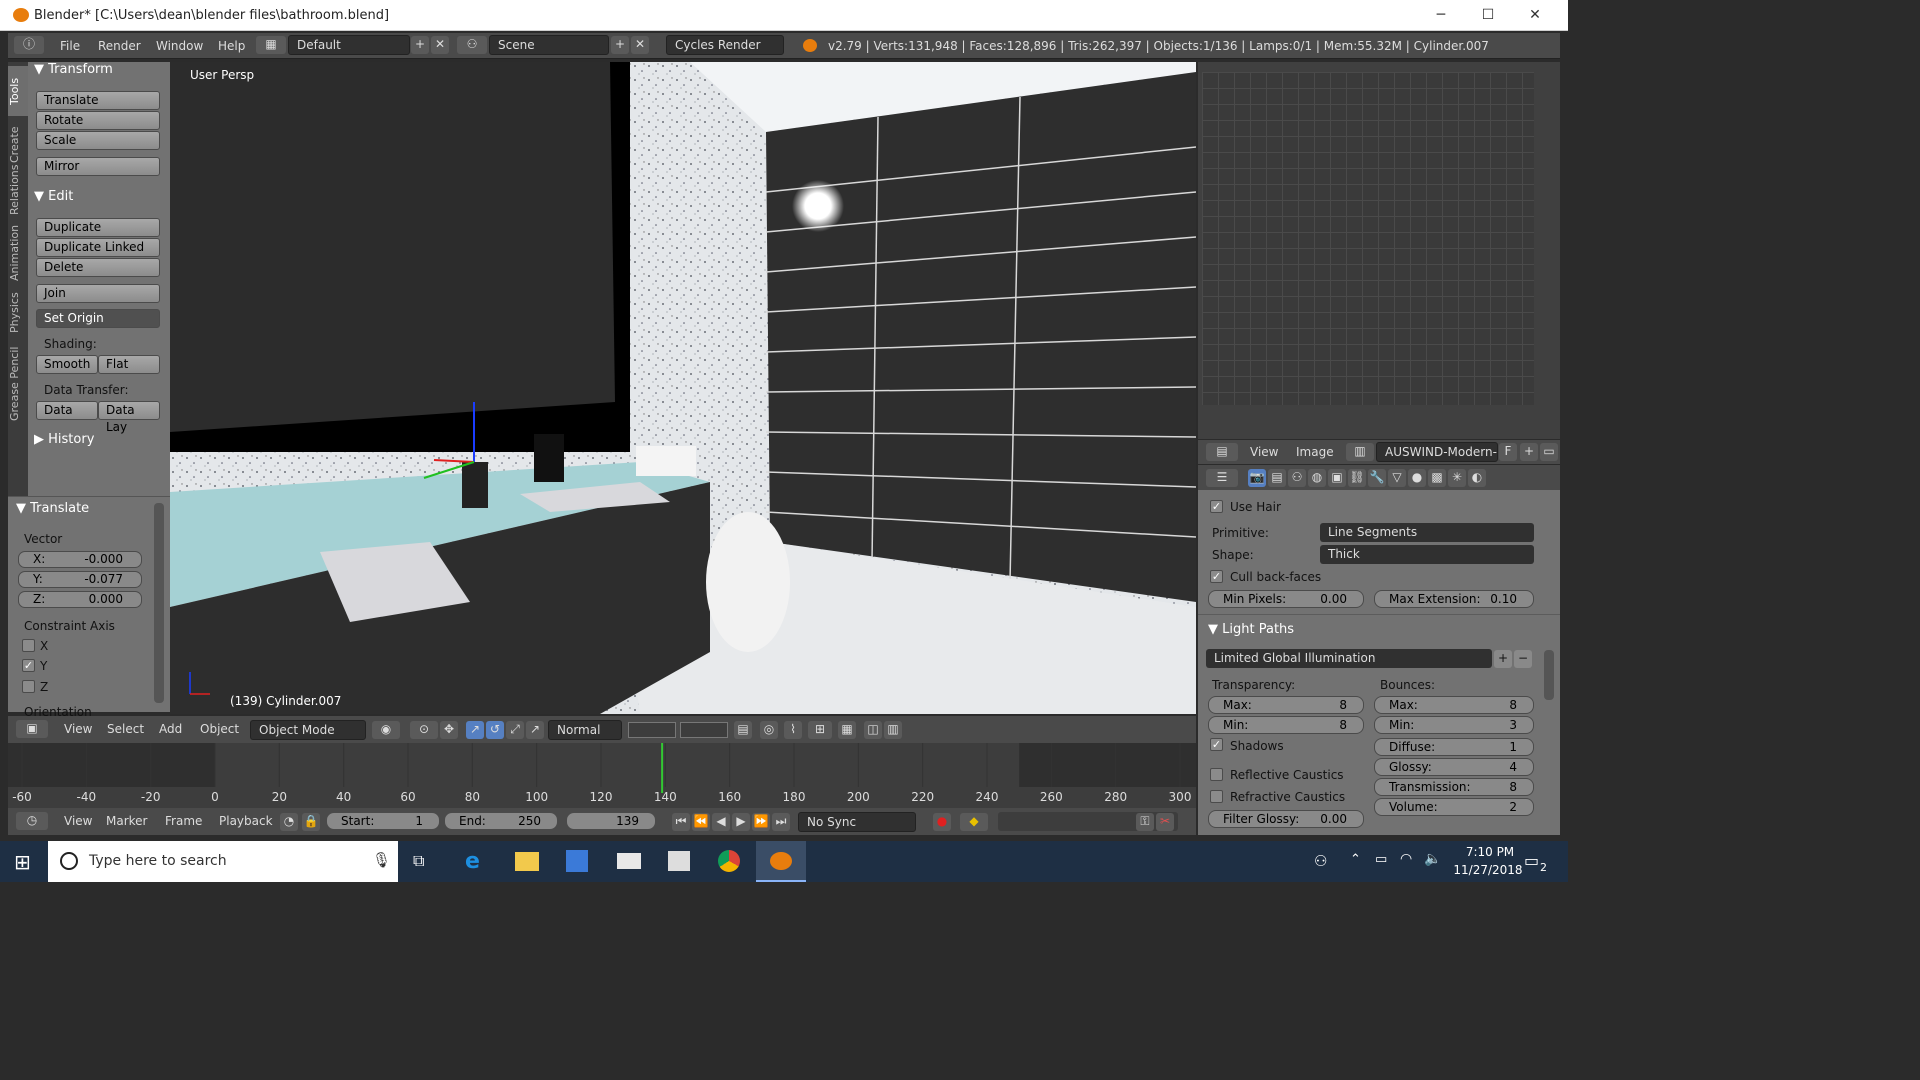  I want to click on snap-element-icon: ⊞, so click(820, 730).